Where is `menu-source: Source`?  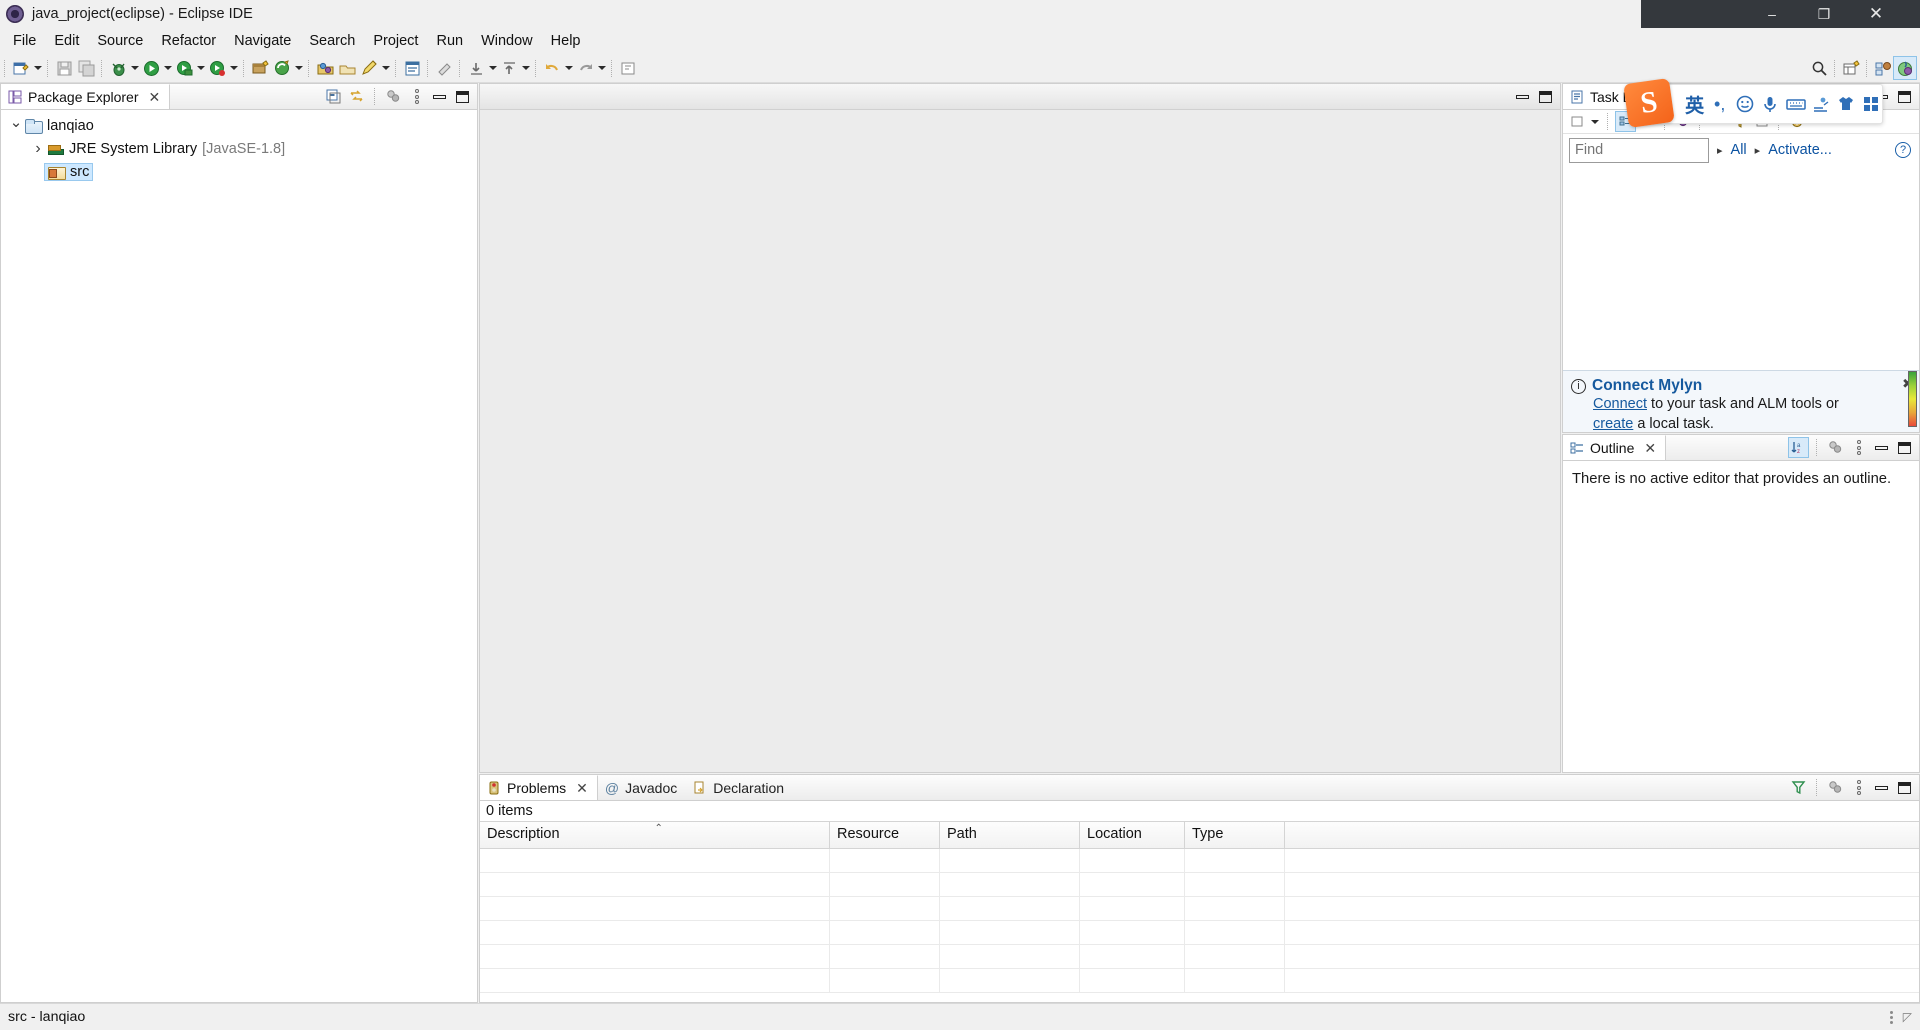
menu-source: Source is located at coordinates (120, 41).